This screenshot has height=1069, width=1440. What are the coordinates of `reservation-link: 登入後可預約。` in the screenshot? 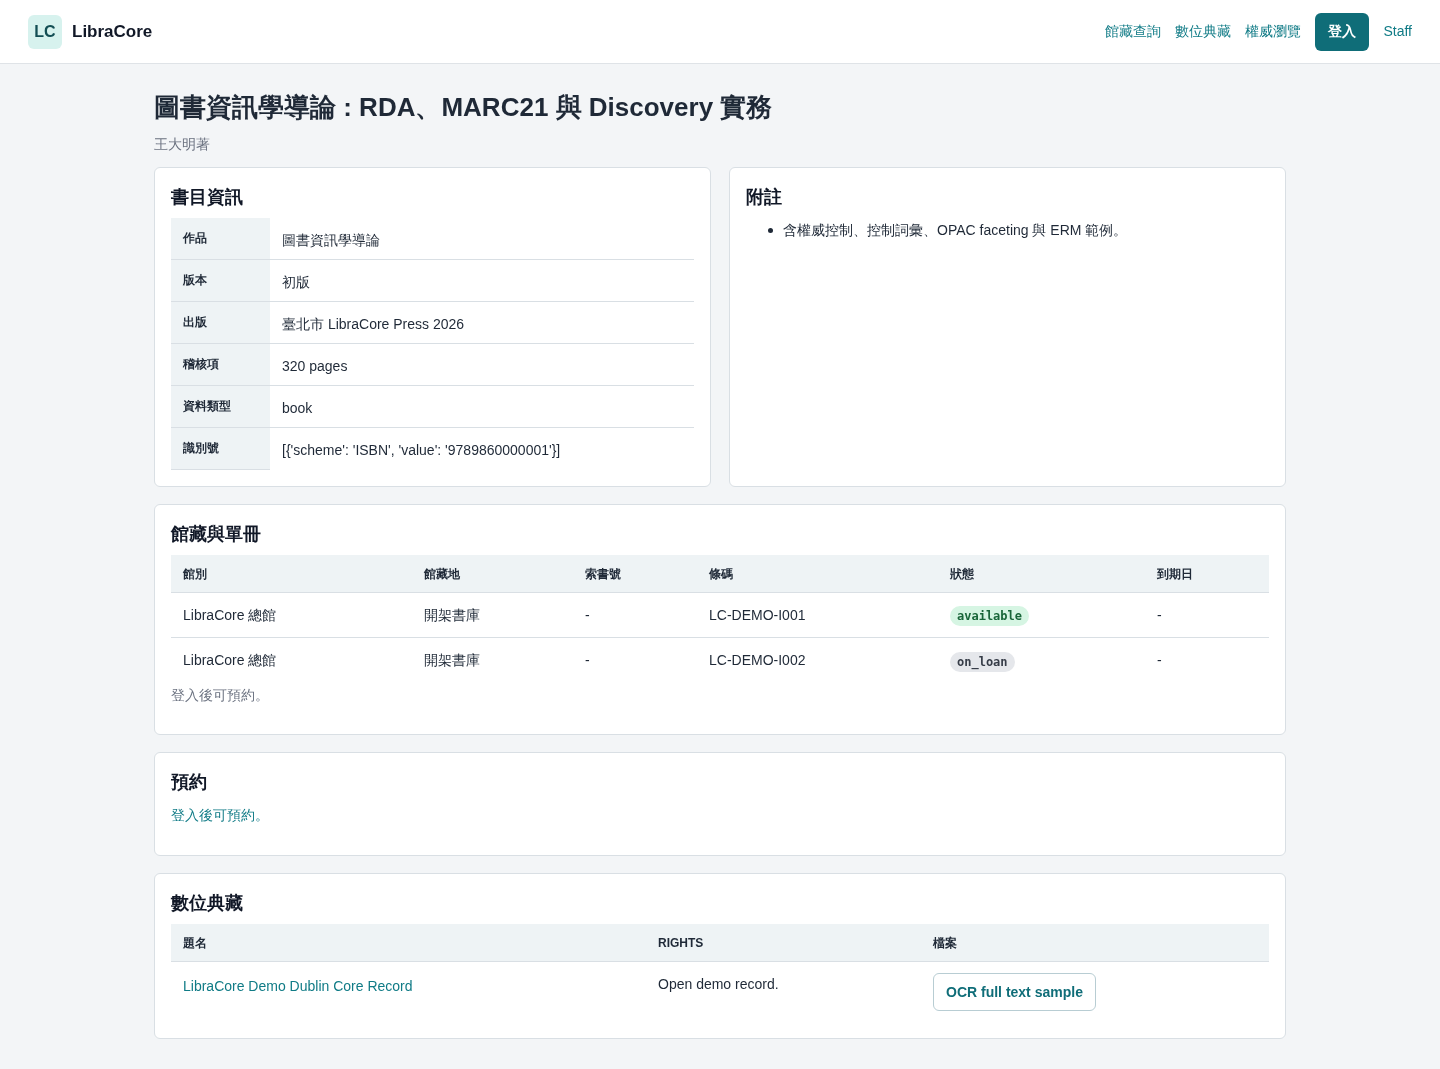 It's located at (220, 815).